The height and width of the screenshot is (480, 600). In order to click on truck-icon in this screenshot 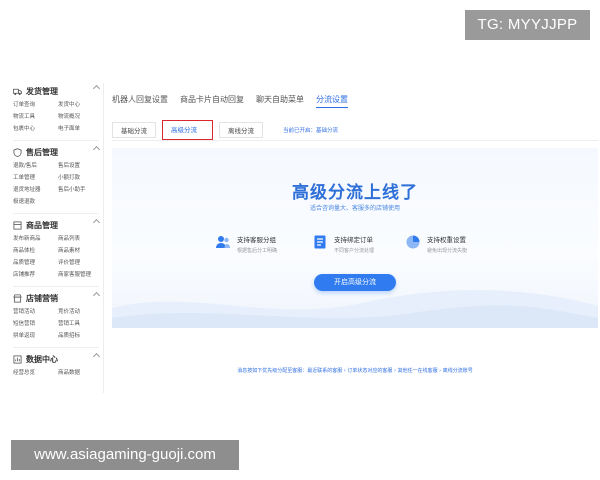, I will do `click(17, 91)`.